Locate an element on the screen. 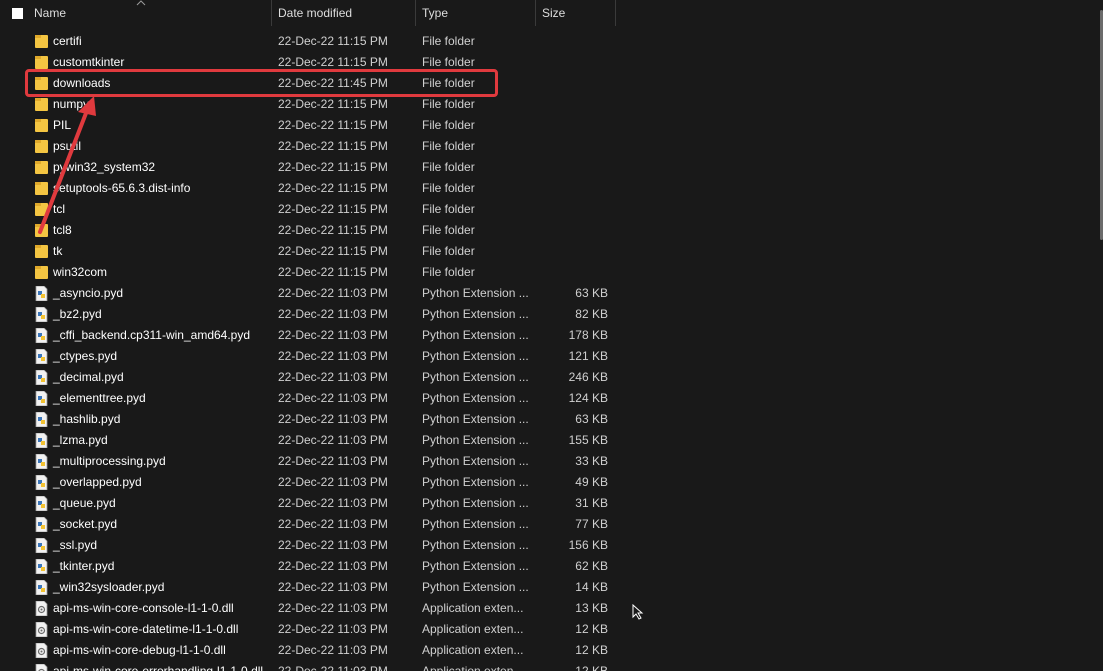 This screenshot has height=671, width=1103. file-row: certifi 22-Dec-22 11:15 PM File folder is located at coordinates (551, 41).